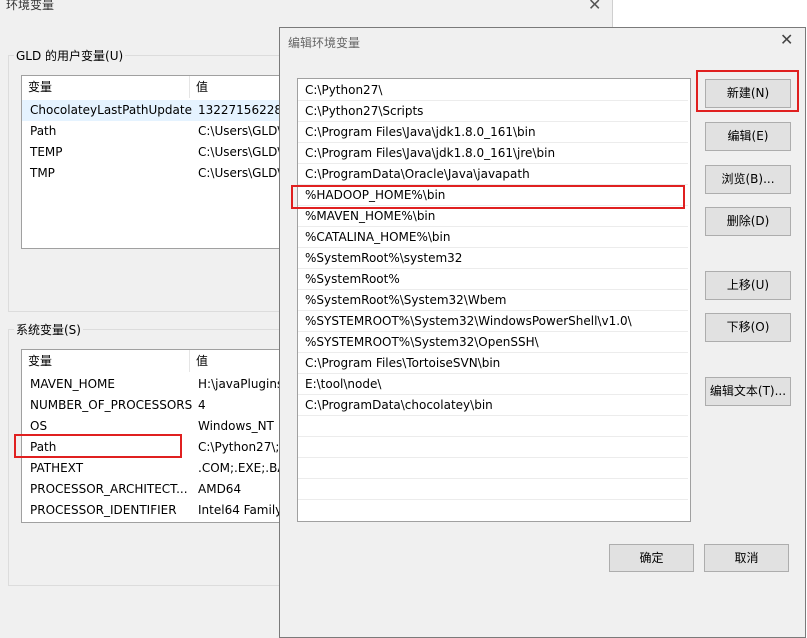 The width and height of the screenshot is (807, 638). I want to click on list-item: %SystemRoot%\System32\Wbem, so click(493, 300).